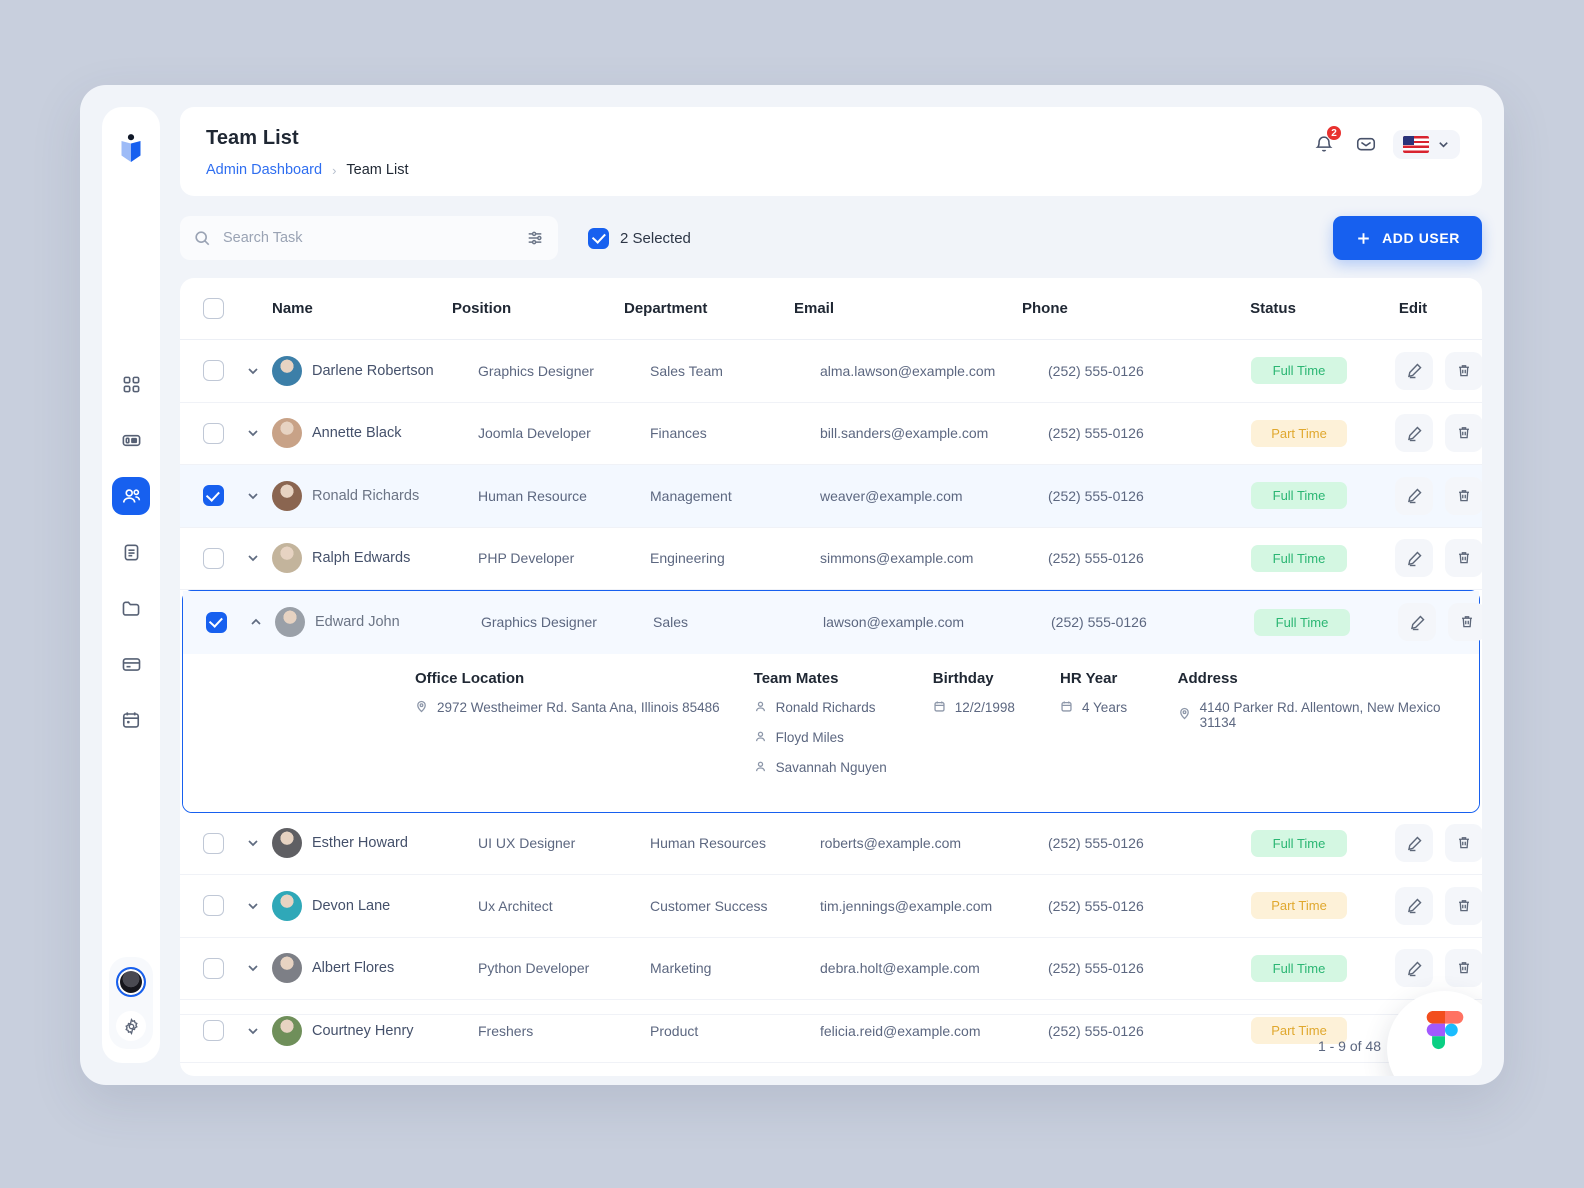 The height and width of the screenshot is (1188, 1584). What do you see at coordinates (131, 585) in the screenshot?
I see `sidebar` at bounding box center [131, 585].